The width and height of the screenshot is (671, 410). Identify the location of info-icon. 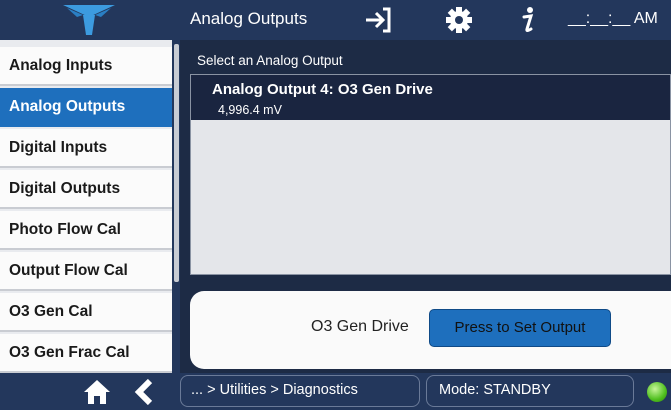
(528, 20).